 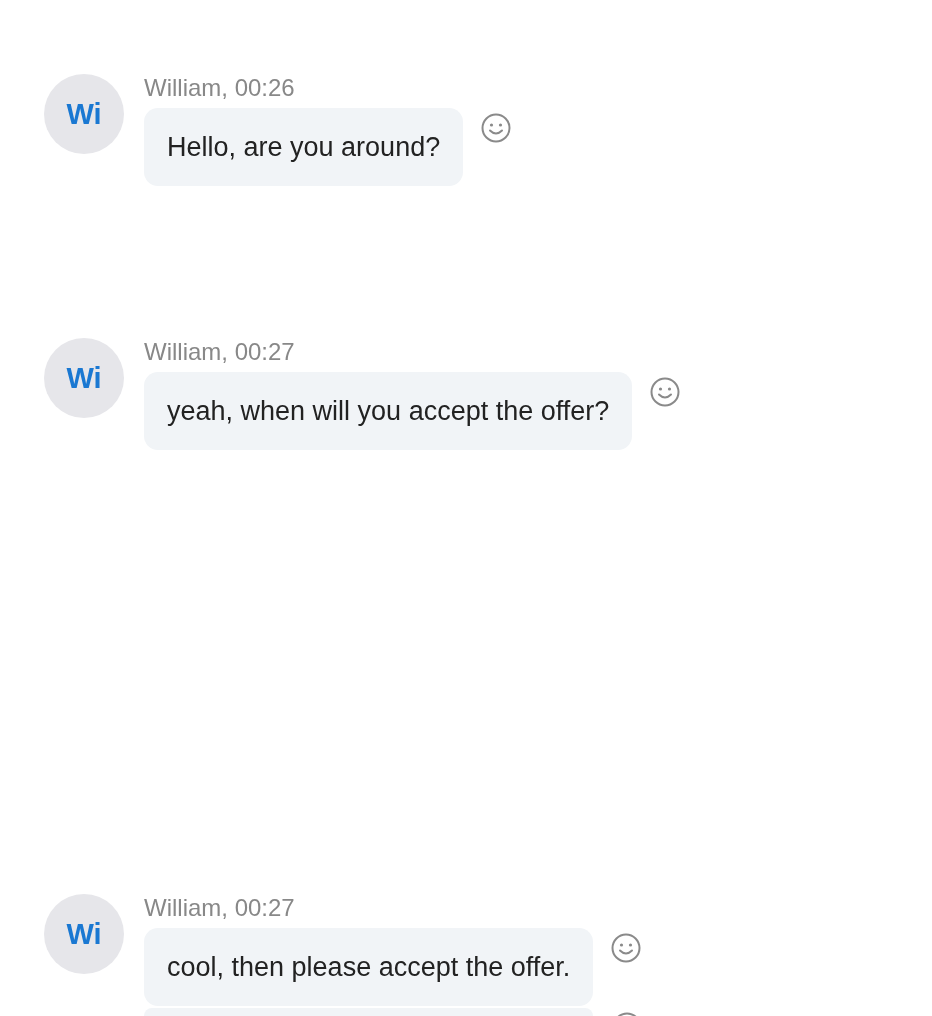 What do you see at coordinates (369, 967) in the screenshot?
I see `message-bubble: cool, then please accept the offer.` at bounding box center [369, 967].